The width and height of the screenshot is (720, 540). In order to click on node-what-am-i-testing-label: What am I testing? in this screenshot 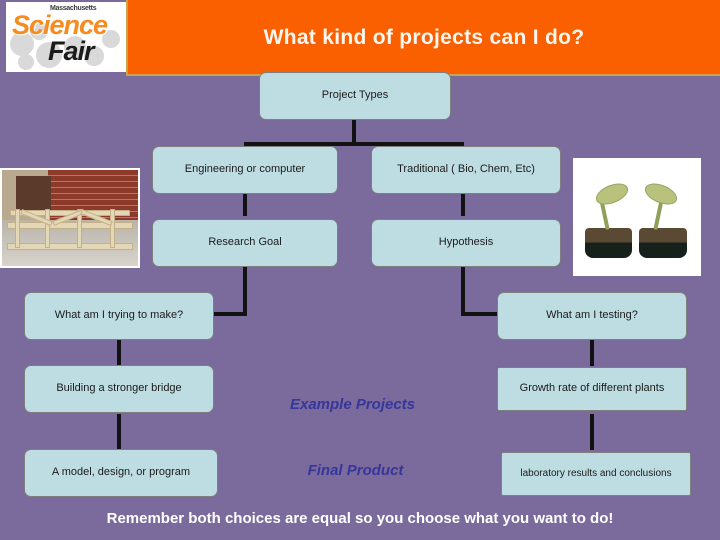, I will do `click(592, 315)`.